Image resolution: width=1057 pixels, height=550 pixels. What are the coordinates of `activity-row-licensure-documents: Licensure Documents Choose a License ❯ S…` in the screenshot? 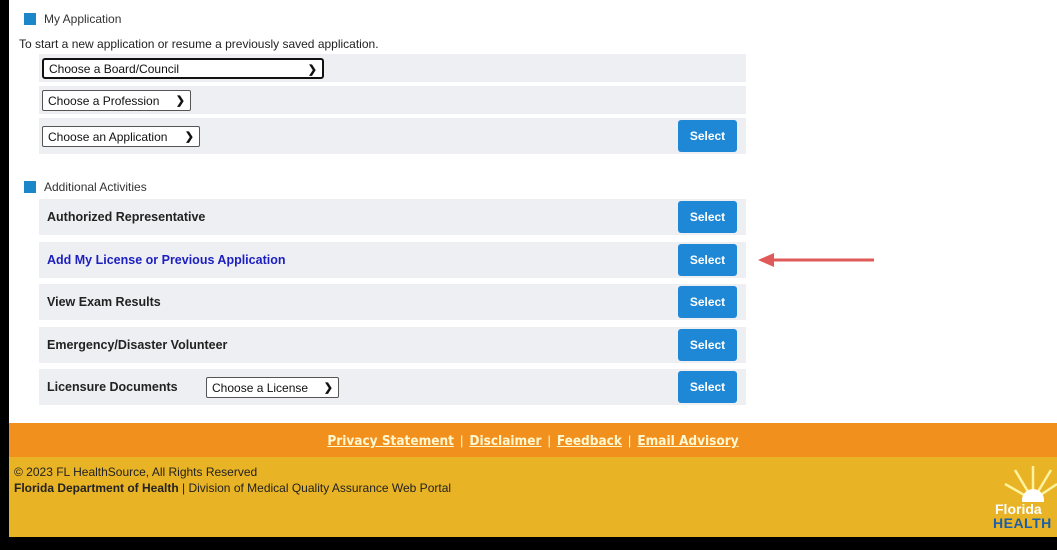 It's located at (392, 387).